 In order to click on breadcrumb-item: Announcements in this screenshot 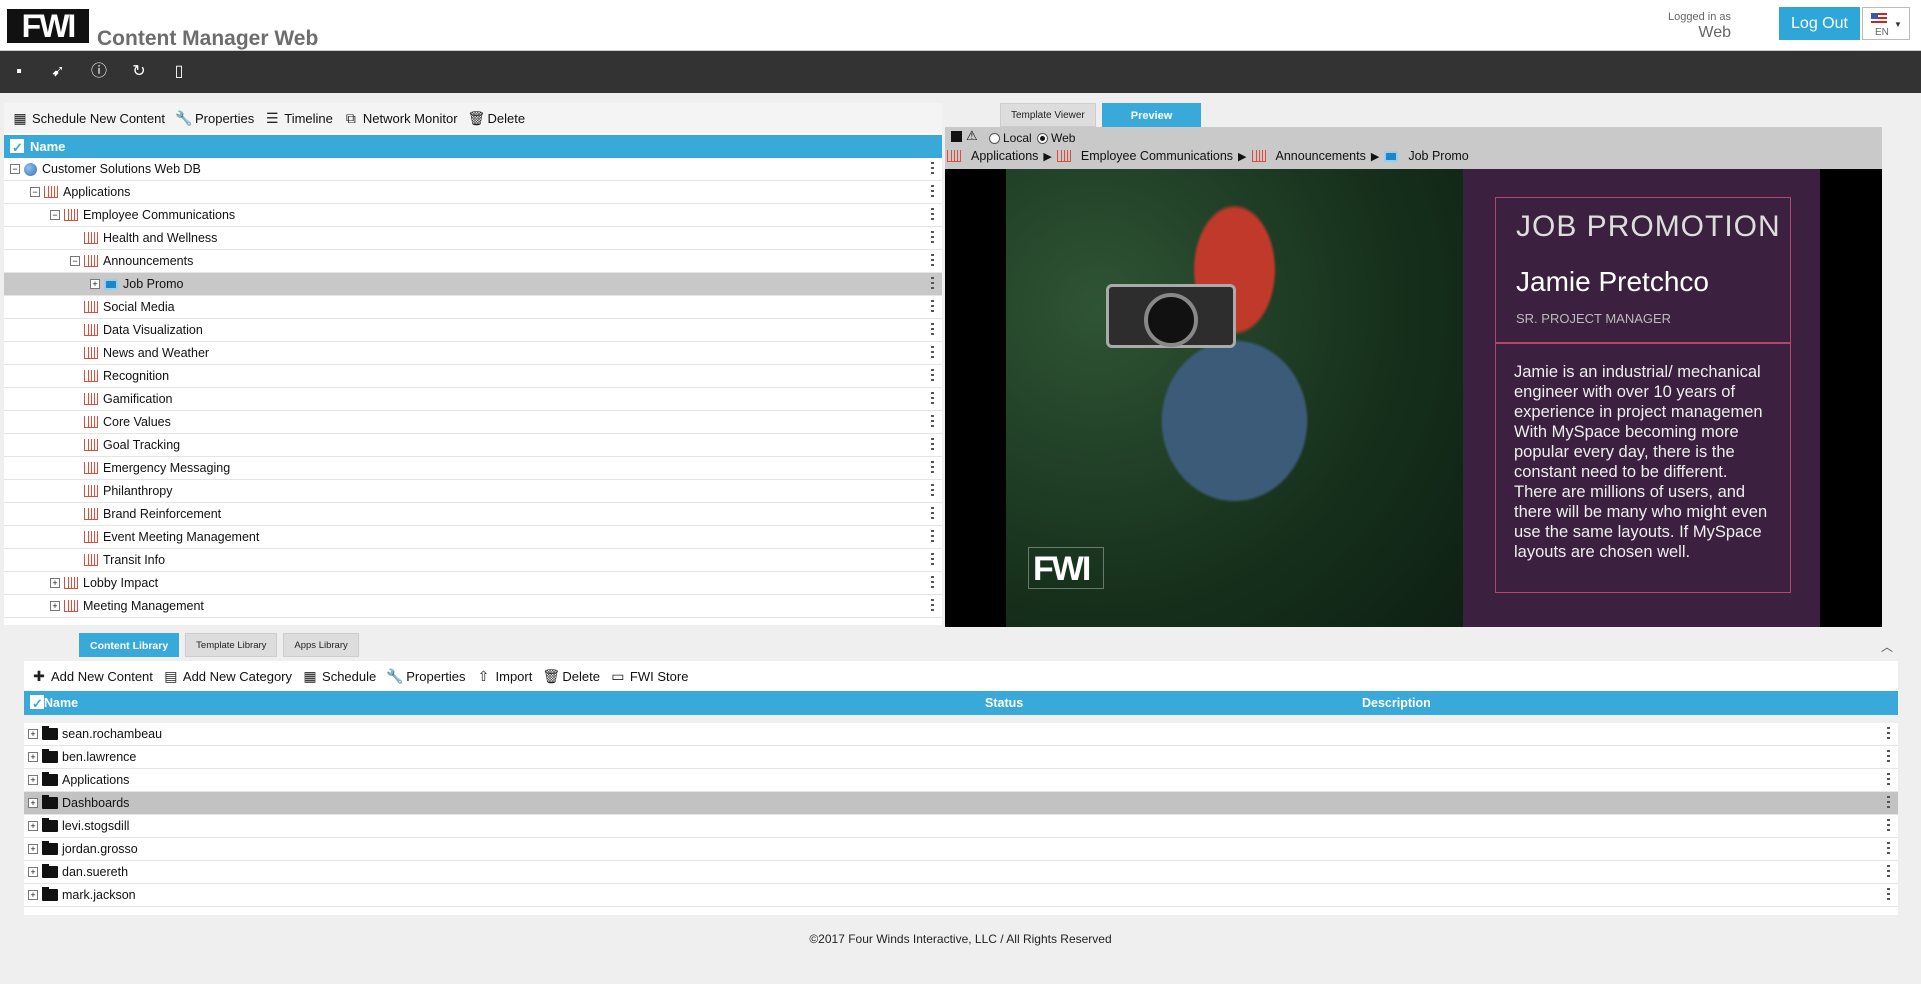, I will do `click(1321, 156)`.